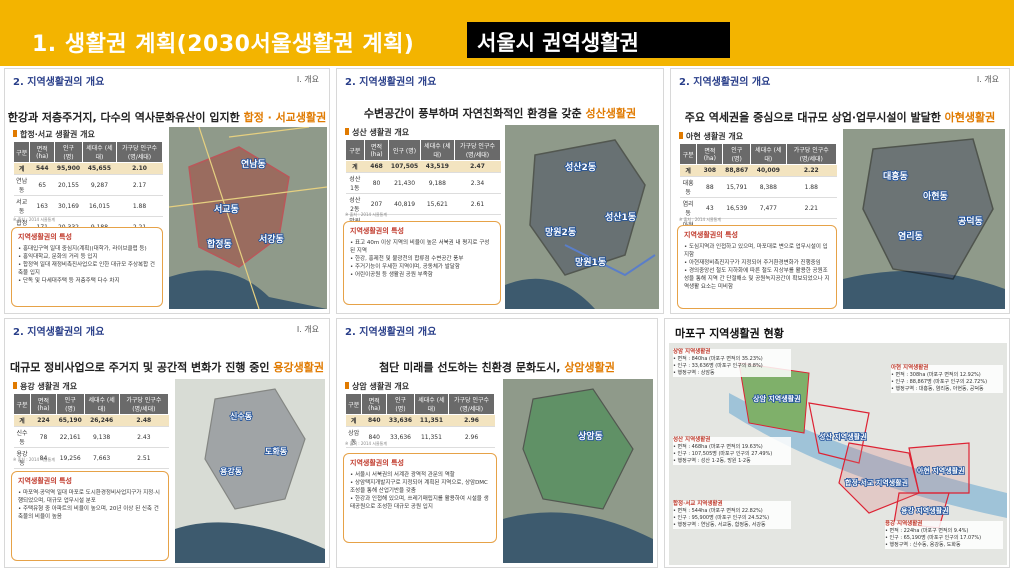 The image size is (1014, 570). Describe the element at coordinates (732, 447) in the screenshot. I see `info-box-line: 면적 : 468ha (마포구 면적의 19.63%)` at that location.